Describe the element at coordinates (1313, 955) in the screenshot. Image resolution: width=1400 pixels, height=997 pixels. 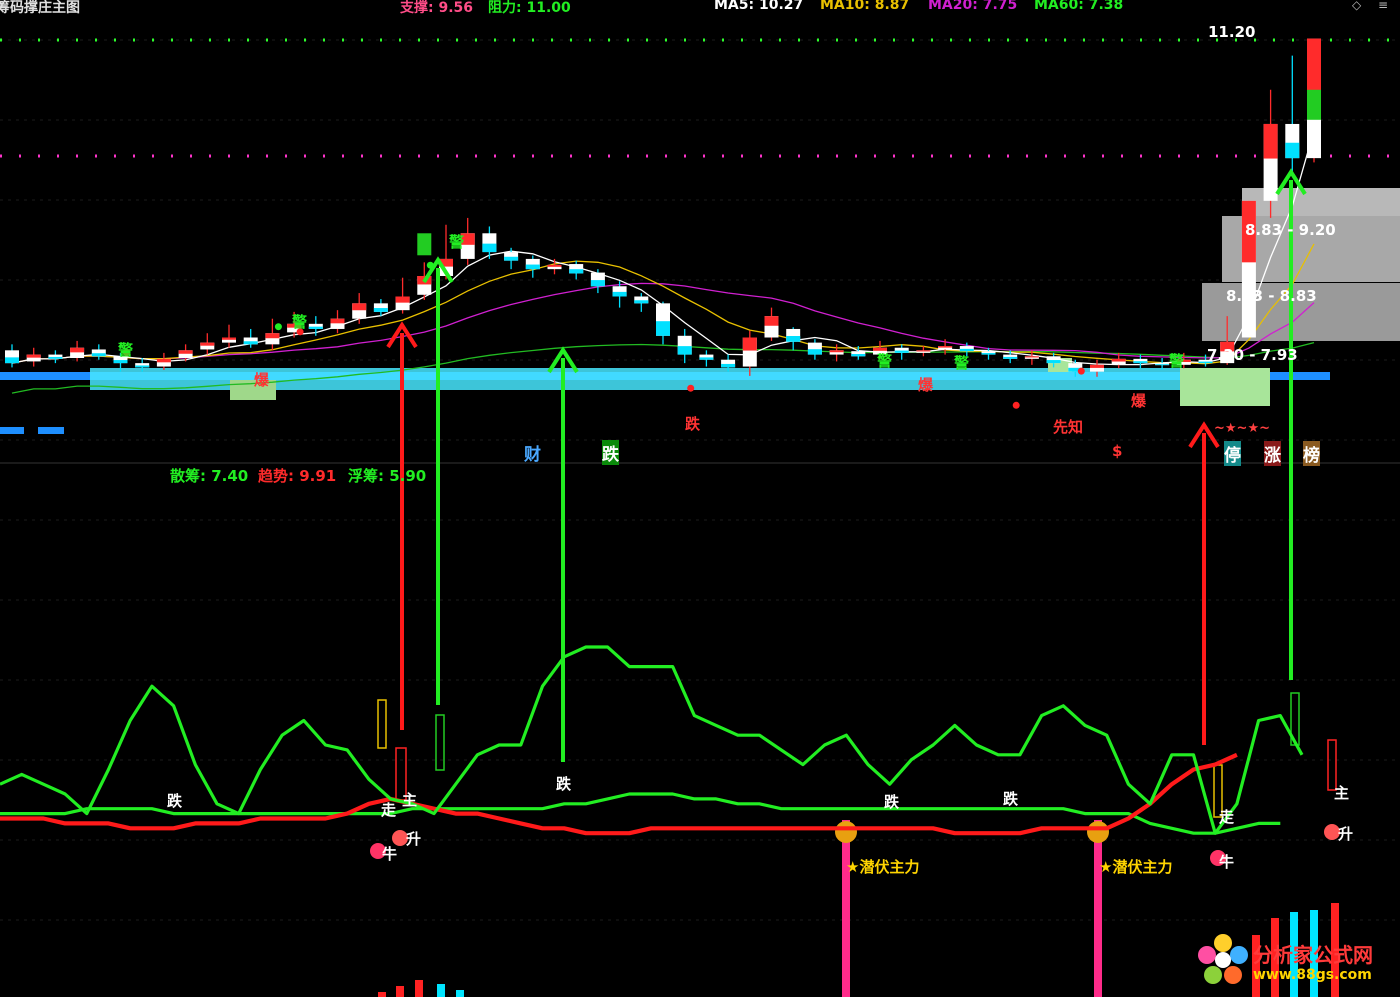
I see `watermark-title: 分析家公式网` at that location.